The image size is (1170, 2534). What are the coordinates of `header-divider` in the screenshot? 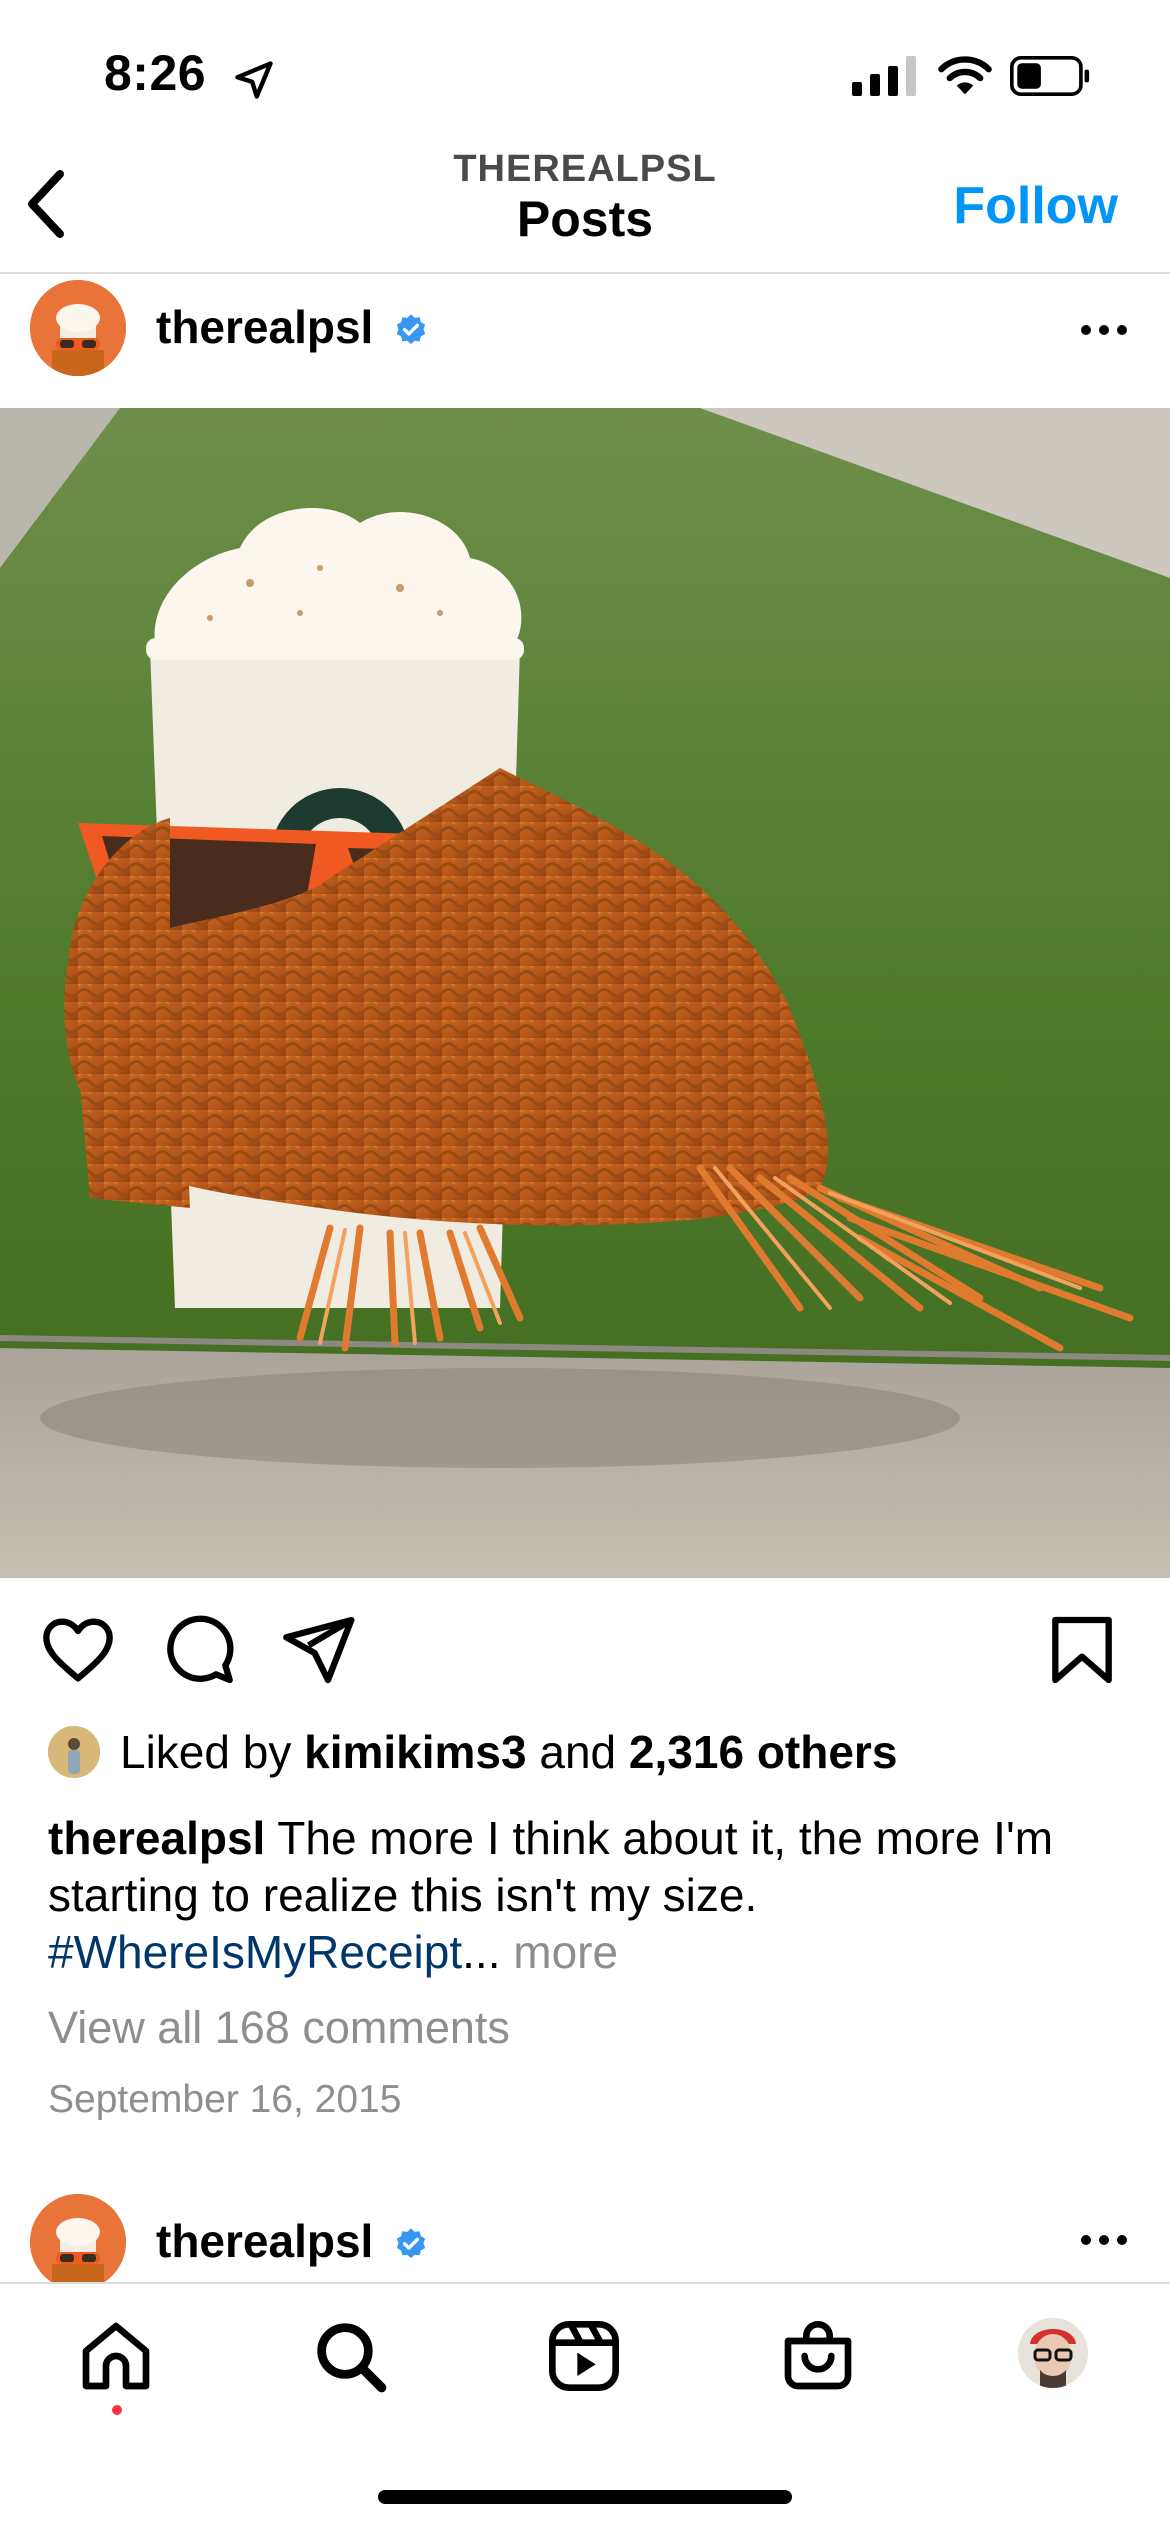 It's located at (585, 273).